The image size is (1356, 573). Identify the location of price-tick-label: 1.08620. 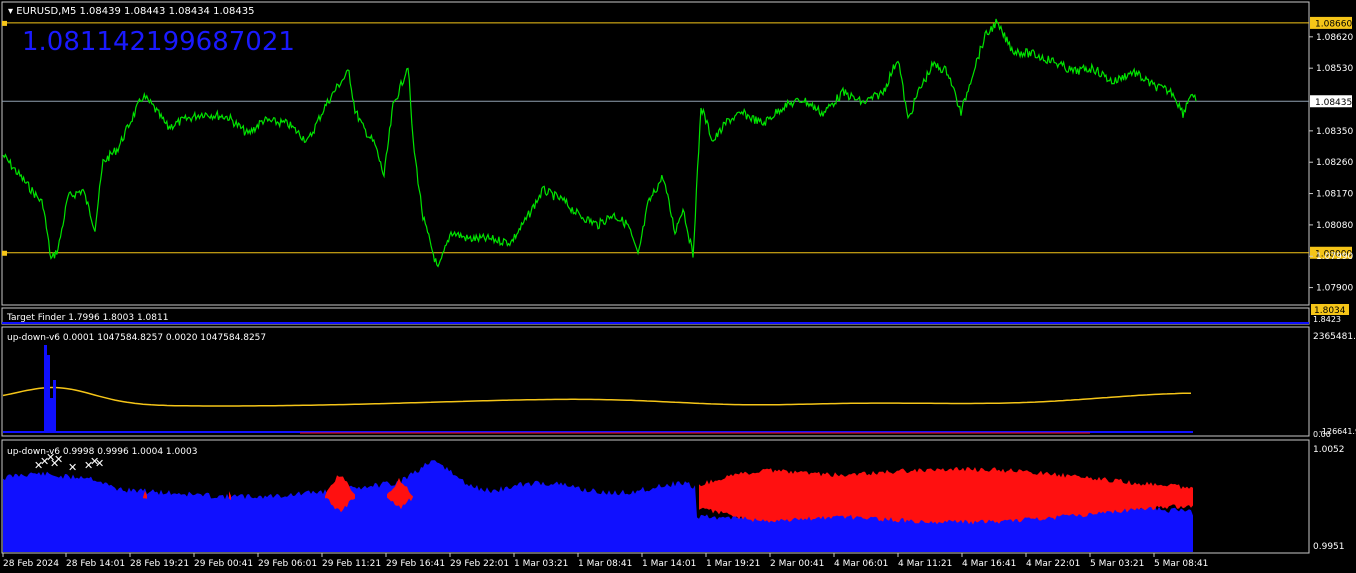
(1334, 38).